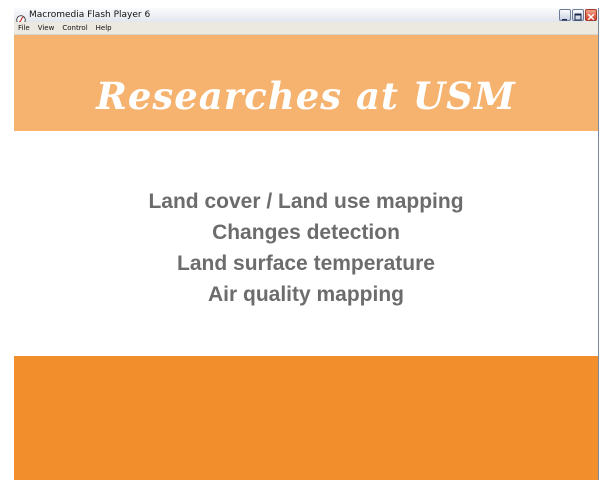 This screenshot has height=481, width=605. I want to click on slide-heading: Researches at USM, so click(306, 96).